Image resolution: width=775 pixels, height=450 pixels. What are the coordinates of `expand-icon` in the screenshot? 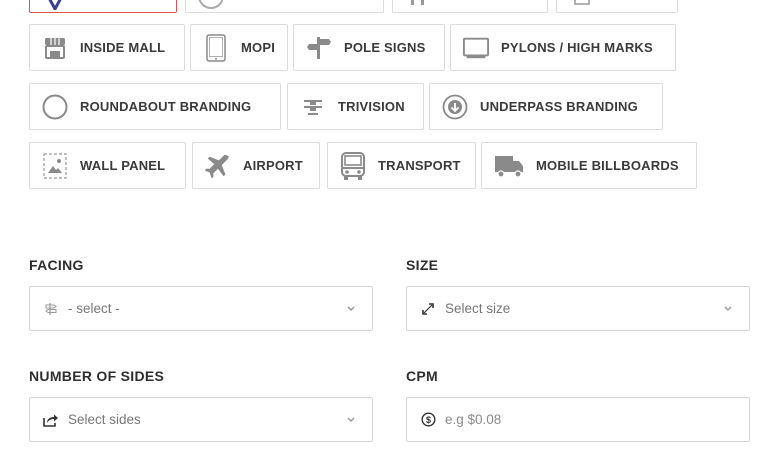 It's located at (428, 309).